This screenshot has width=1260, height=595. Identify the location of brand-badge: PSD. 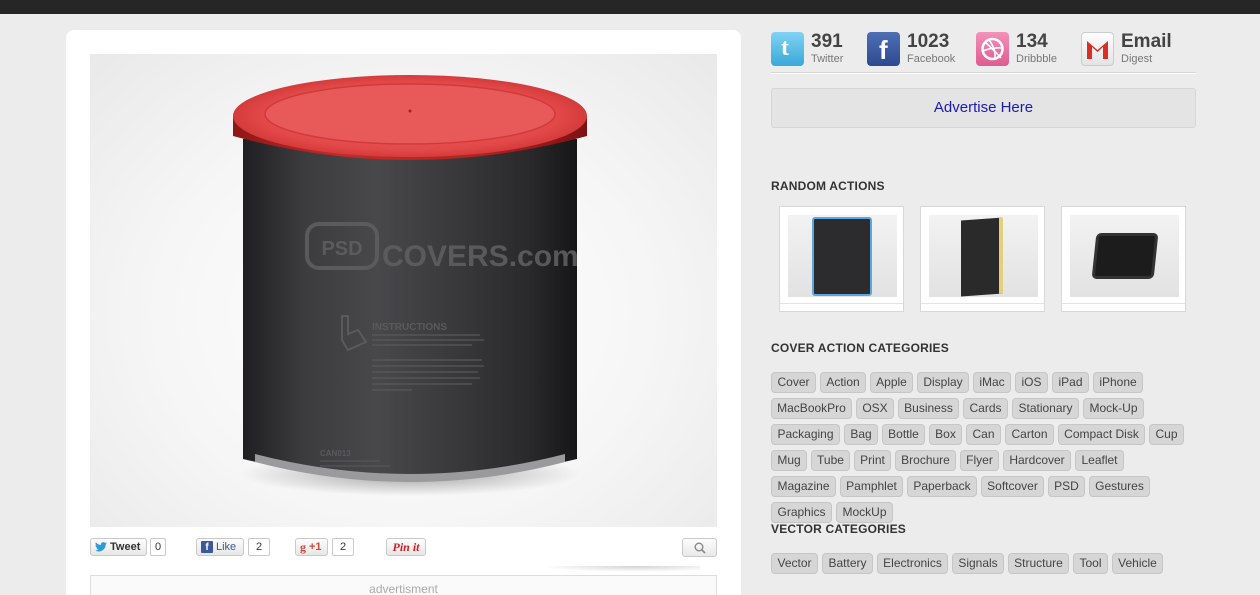
(341, 249).